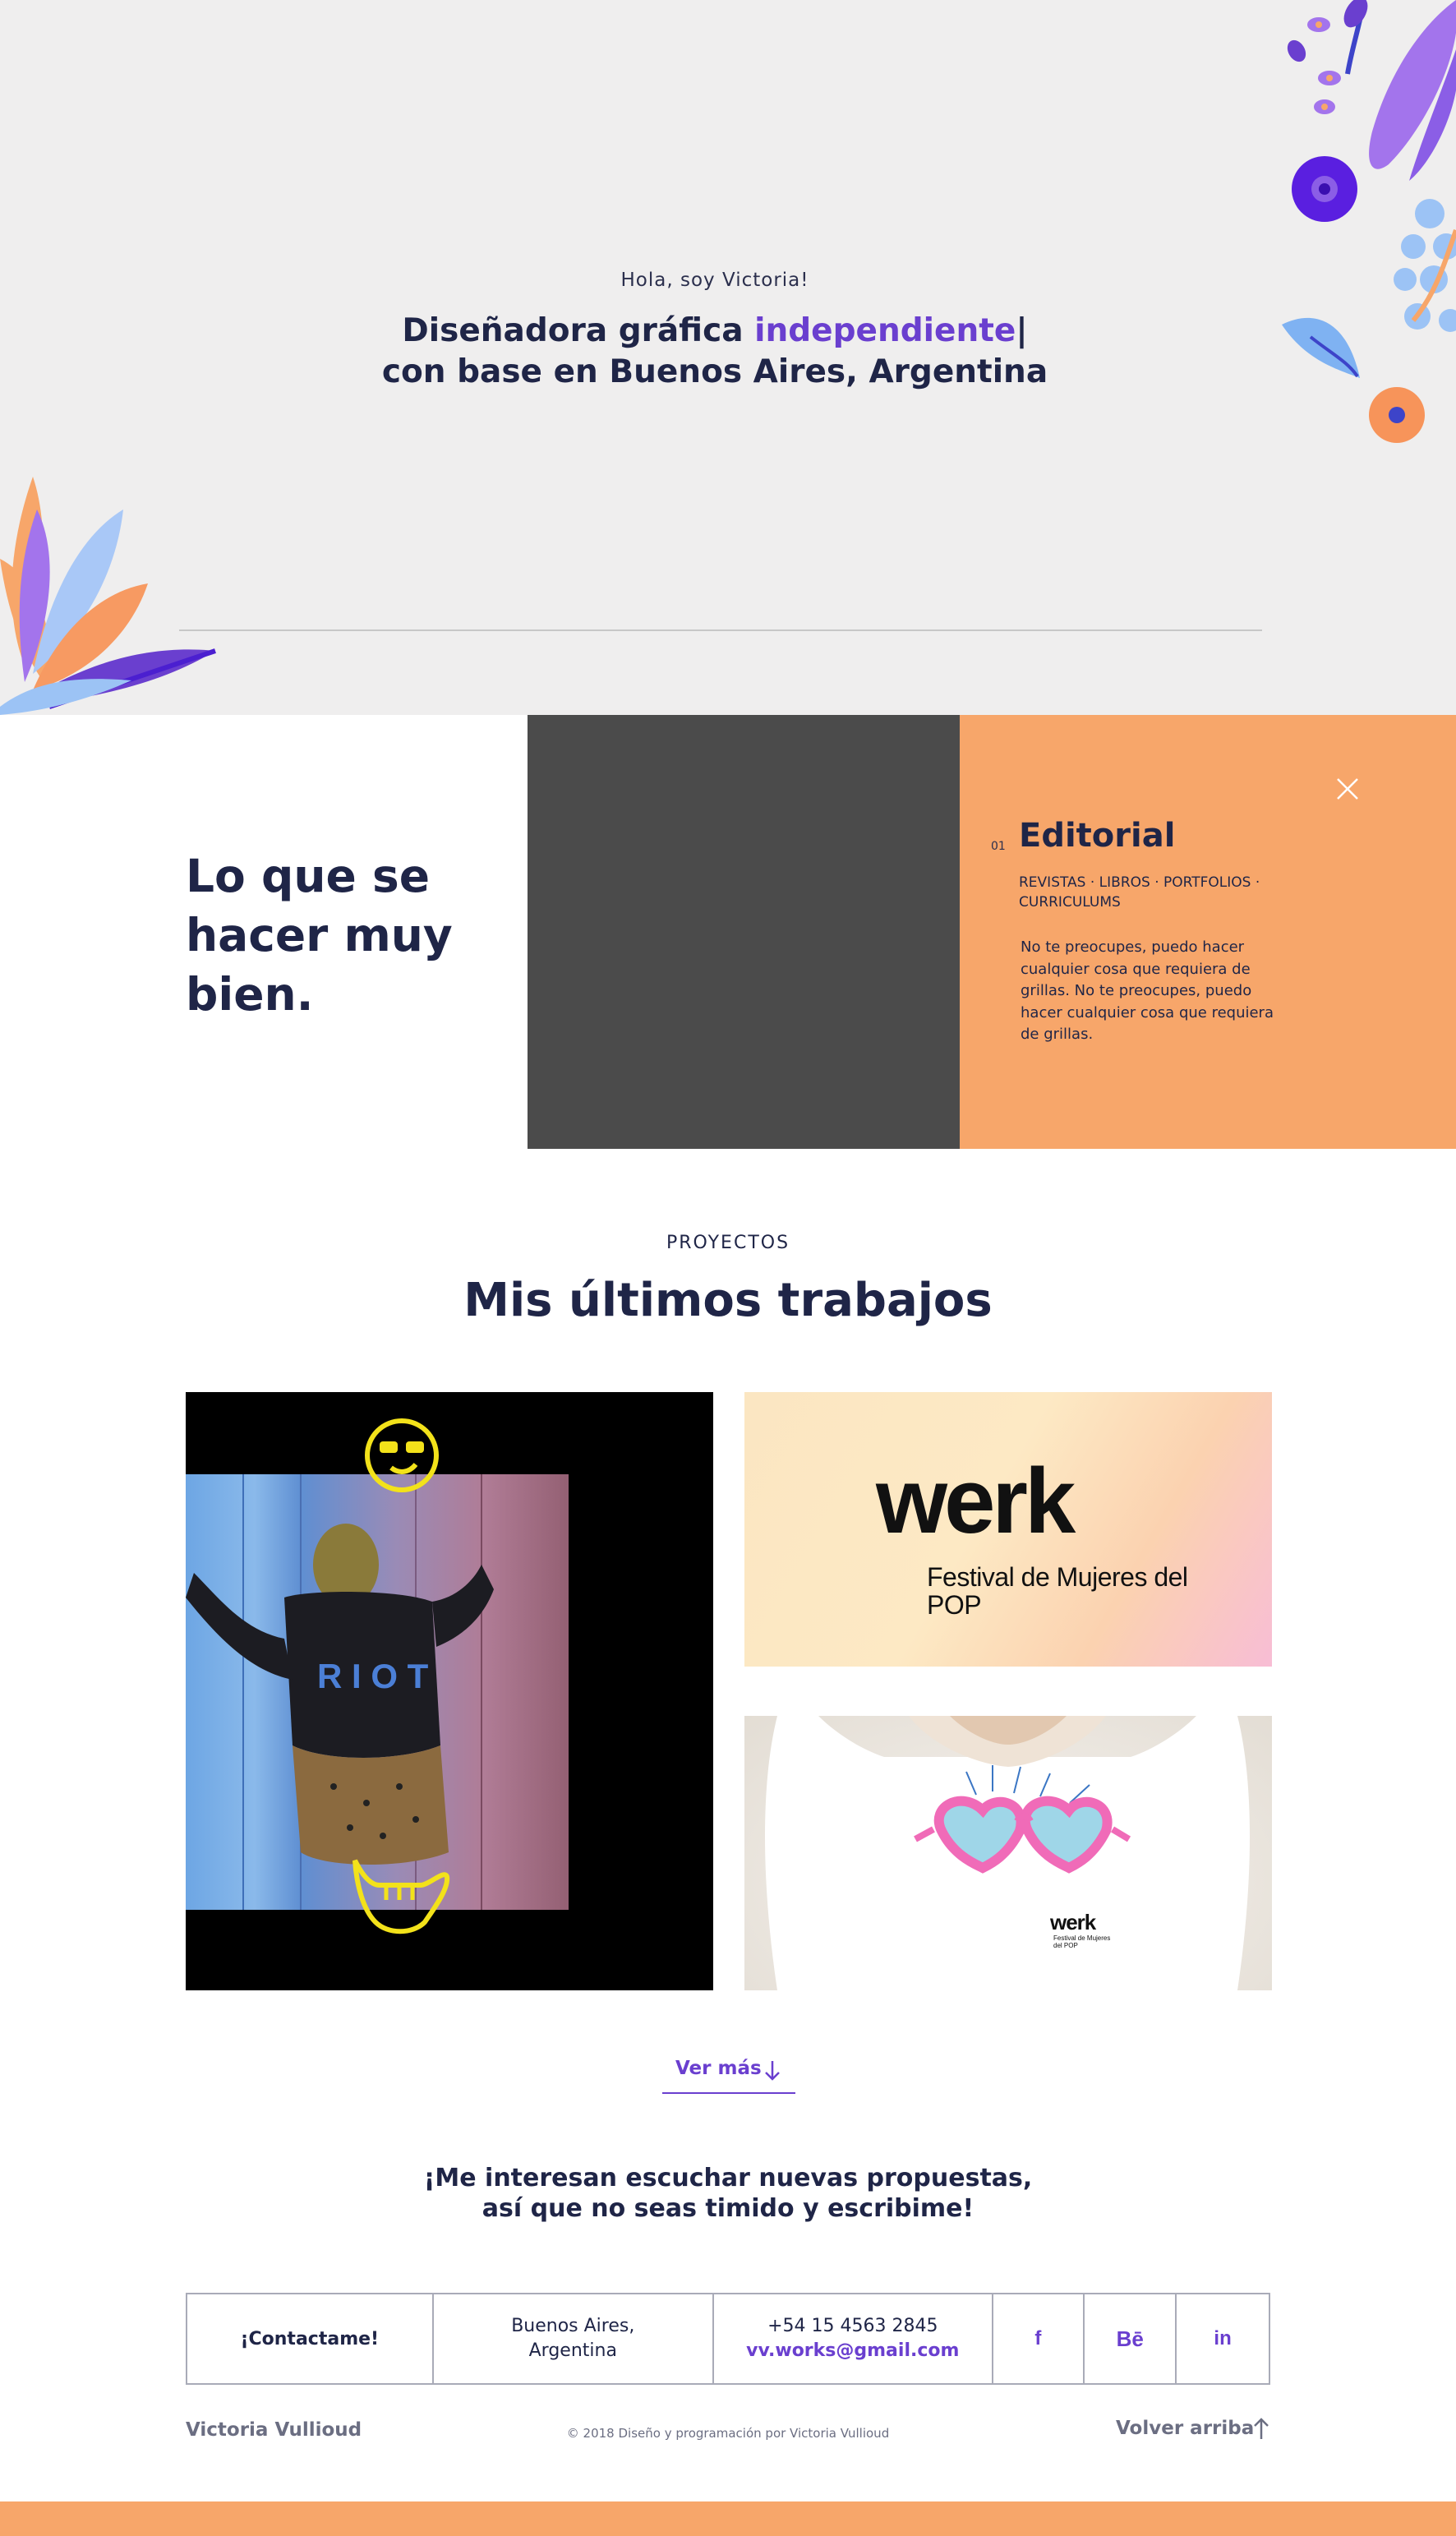 The height and width of the screenshot is (2536, 1456). Describe the element at coordinates (1022, 330) in the screenshot. I see `hero-title-cursor: |` at that location.